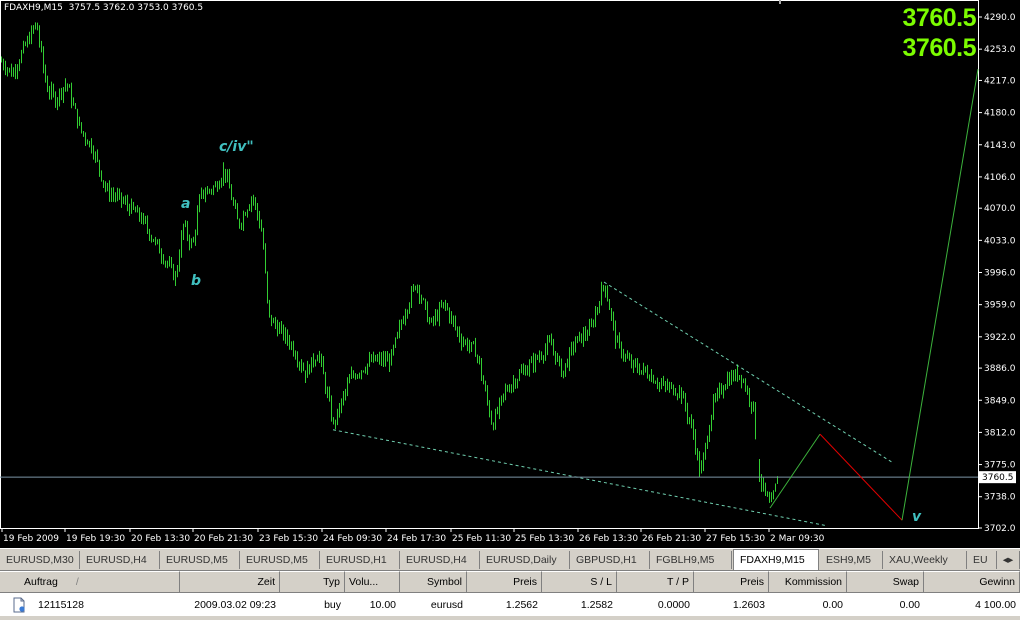  What do you see at coordinates (610, 560) in the screenshot?
I see `tab-gbpusd-h1: GBPUSD,H1` at bounding box center [610, 560].